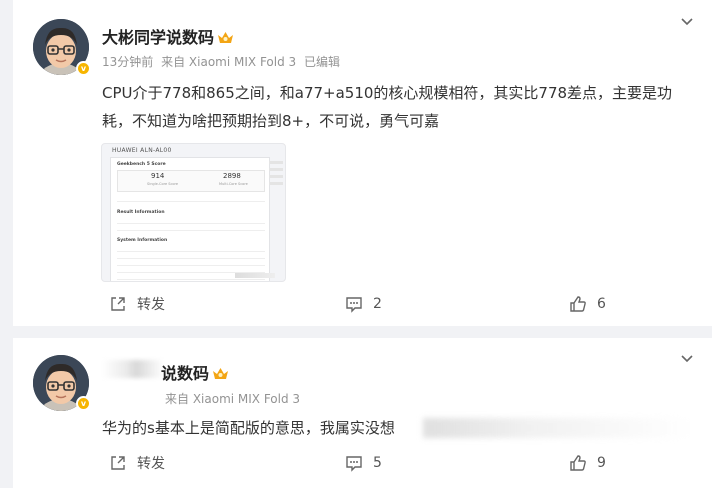 The height and width of the screenshot is (488, 712). Describe the element at coordinates (558, 428) in the screenshot. I see `redacted-text` at that location.